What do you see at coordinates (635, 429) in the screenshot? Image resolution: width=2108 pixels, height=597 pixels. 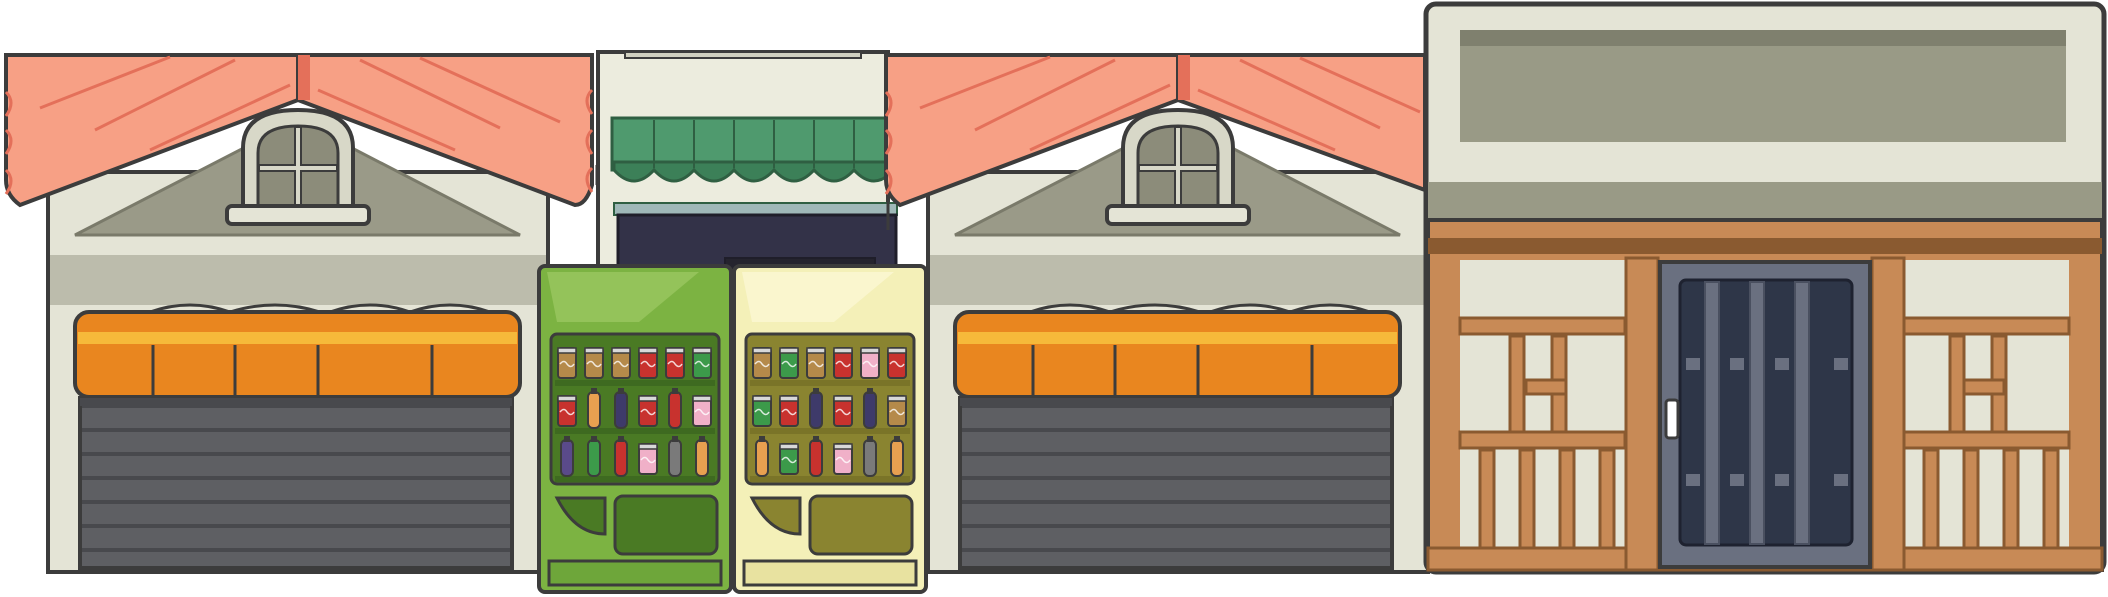 I see `green-machine` at bounding box center [635, 429].